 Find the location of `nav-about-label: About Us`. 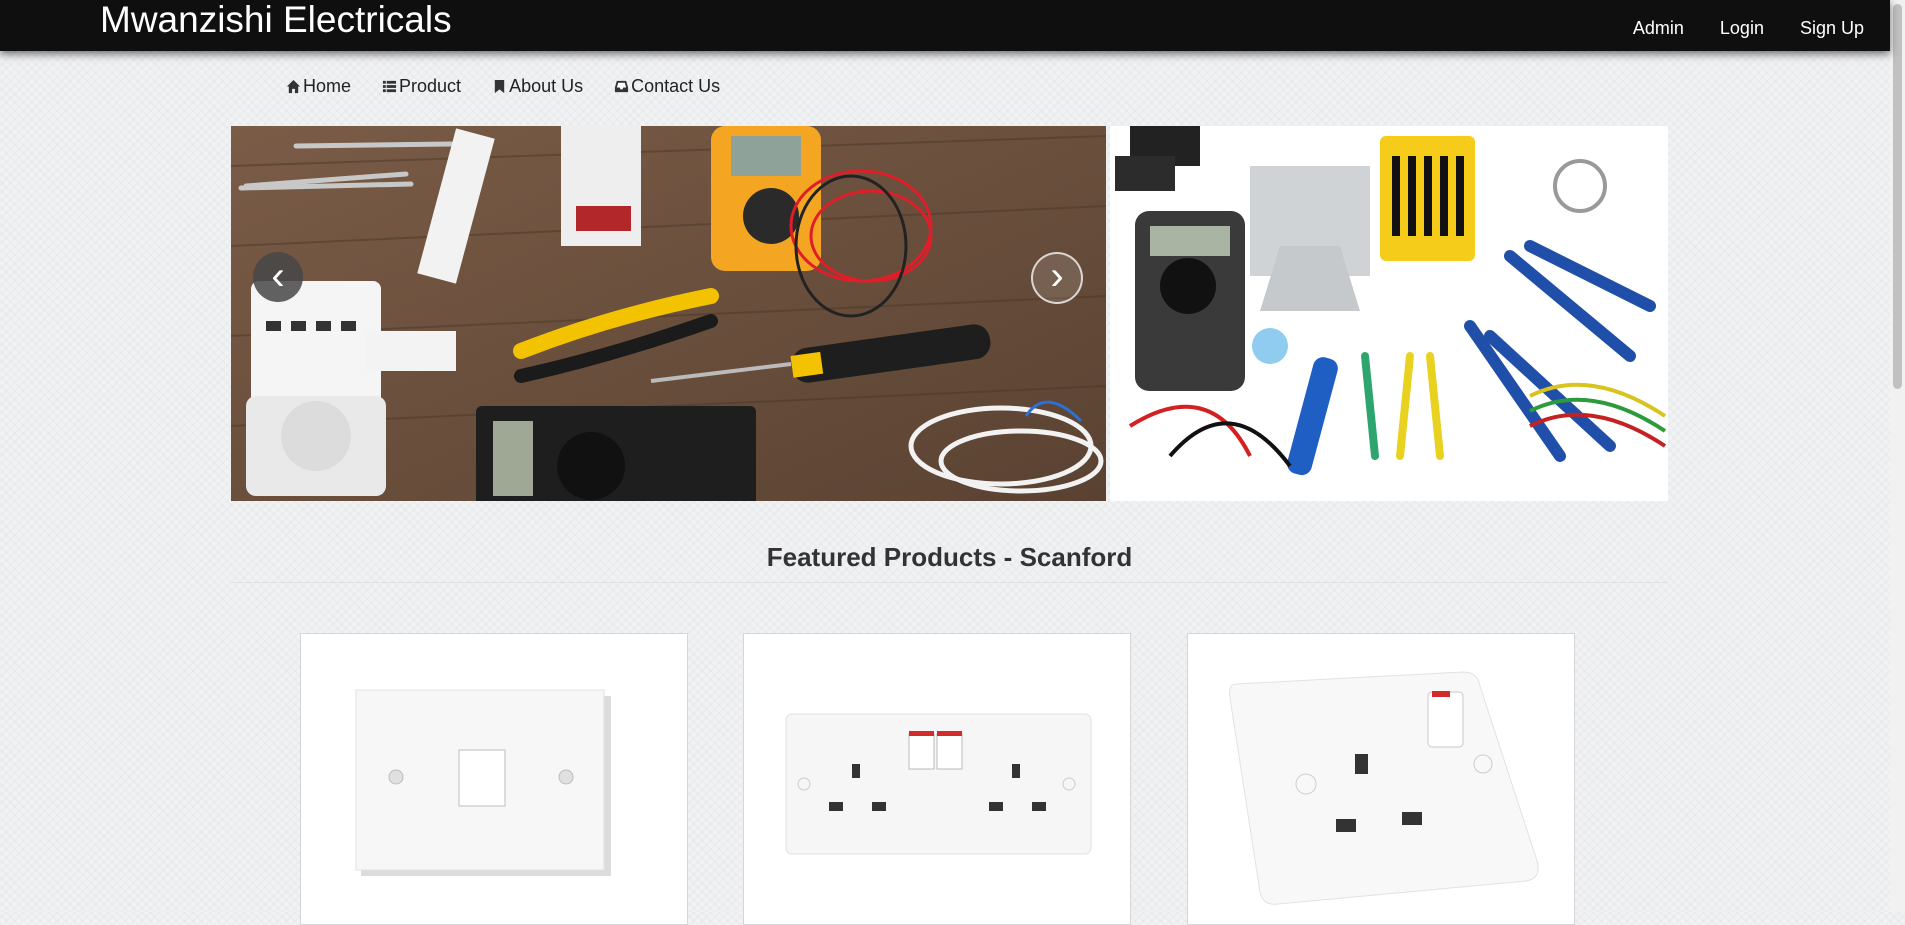

nav-about-label: About Us is located at coordinates (546, 86).